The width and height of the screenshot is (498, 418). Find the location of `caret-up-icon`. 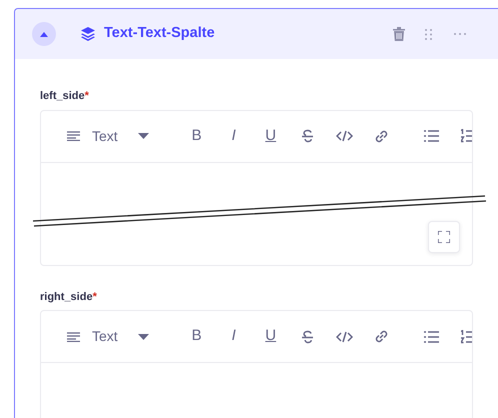

caret-up-icon is located at coordinates (44, 34).